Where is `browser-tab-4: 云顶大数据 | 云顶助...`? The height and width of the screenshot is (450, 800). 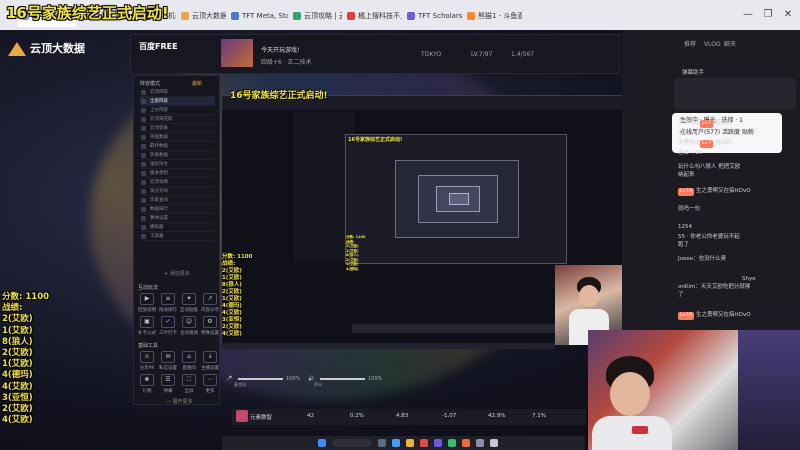 browser-tab-4: 云顶大数据 | 云顶助... is located at coordinates (202, 16).